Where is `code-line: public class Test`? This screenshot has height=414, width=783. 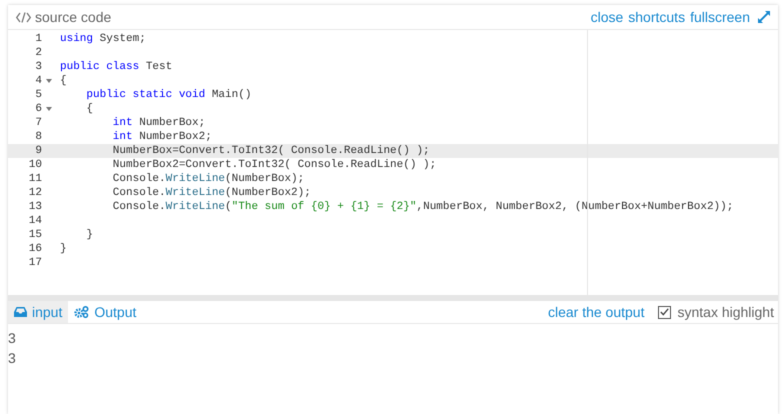 code-line: public class Test is located at coordinates (115, 67).